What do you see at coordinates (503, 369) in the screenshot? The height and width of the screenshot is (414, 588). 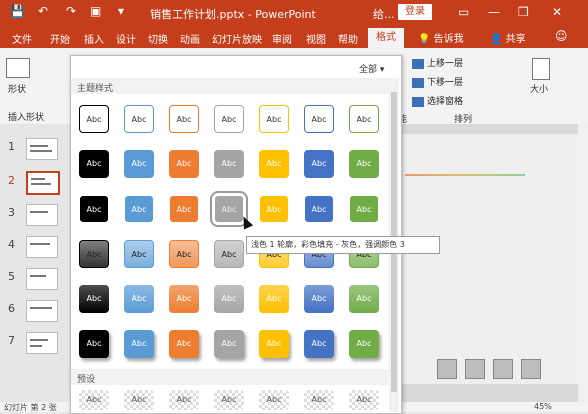 I see `nav-first-icon` at bounding box center [503, 369].